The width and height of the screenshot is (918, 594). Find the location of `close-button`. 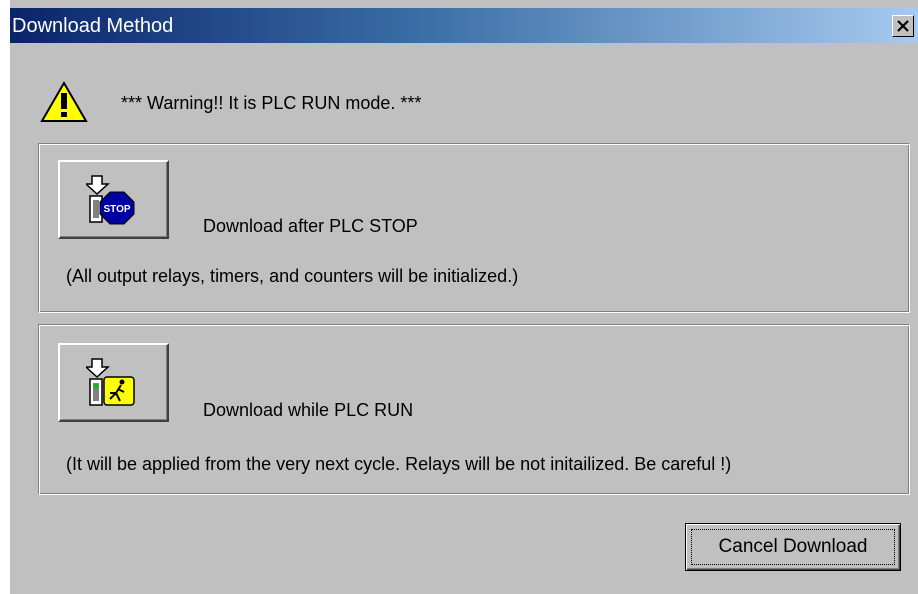

close-button is located at coordinates (903, 26).